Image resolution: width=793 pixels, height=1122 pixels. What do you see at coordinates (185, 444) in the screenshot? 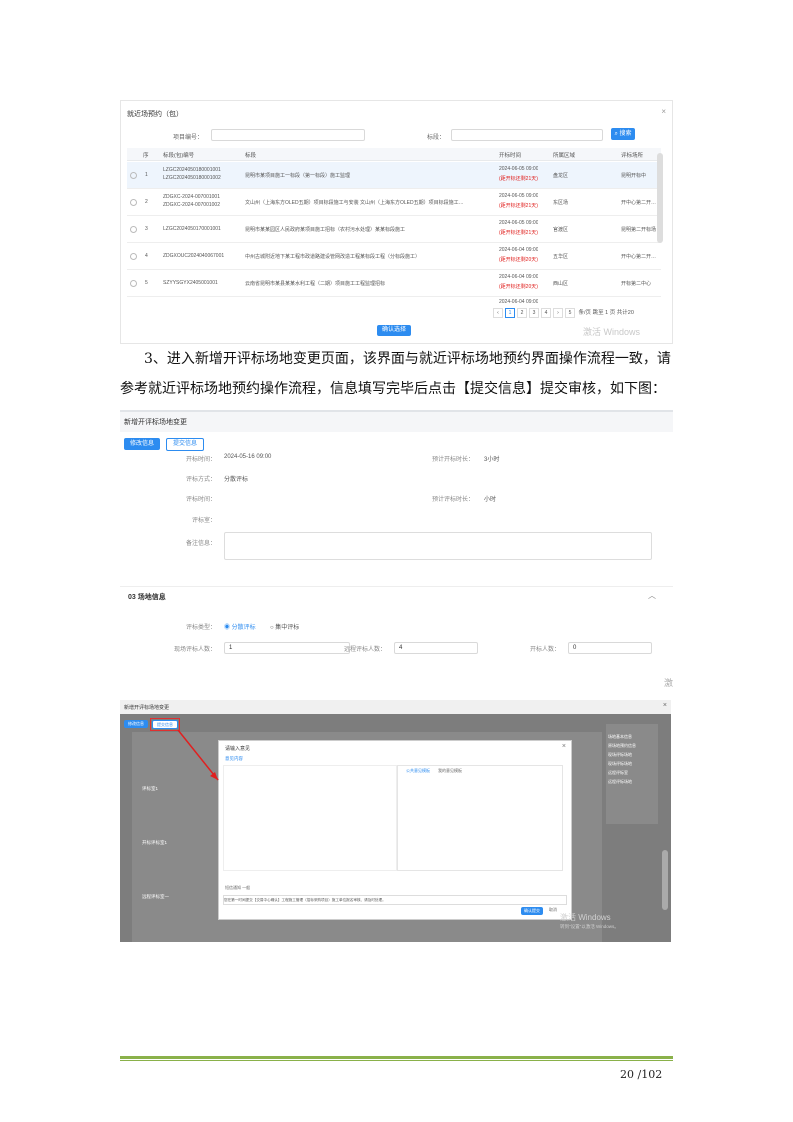
I see `submit-info-button: 提交信息` at bounding box center [185, 444].